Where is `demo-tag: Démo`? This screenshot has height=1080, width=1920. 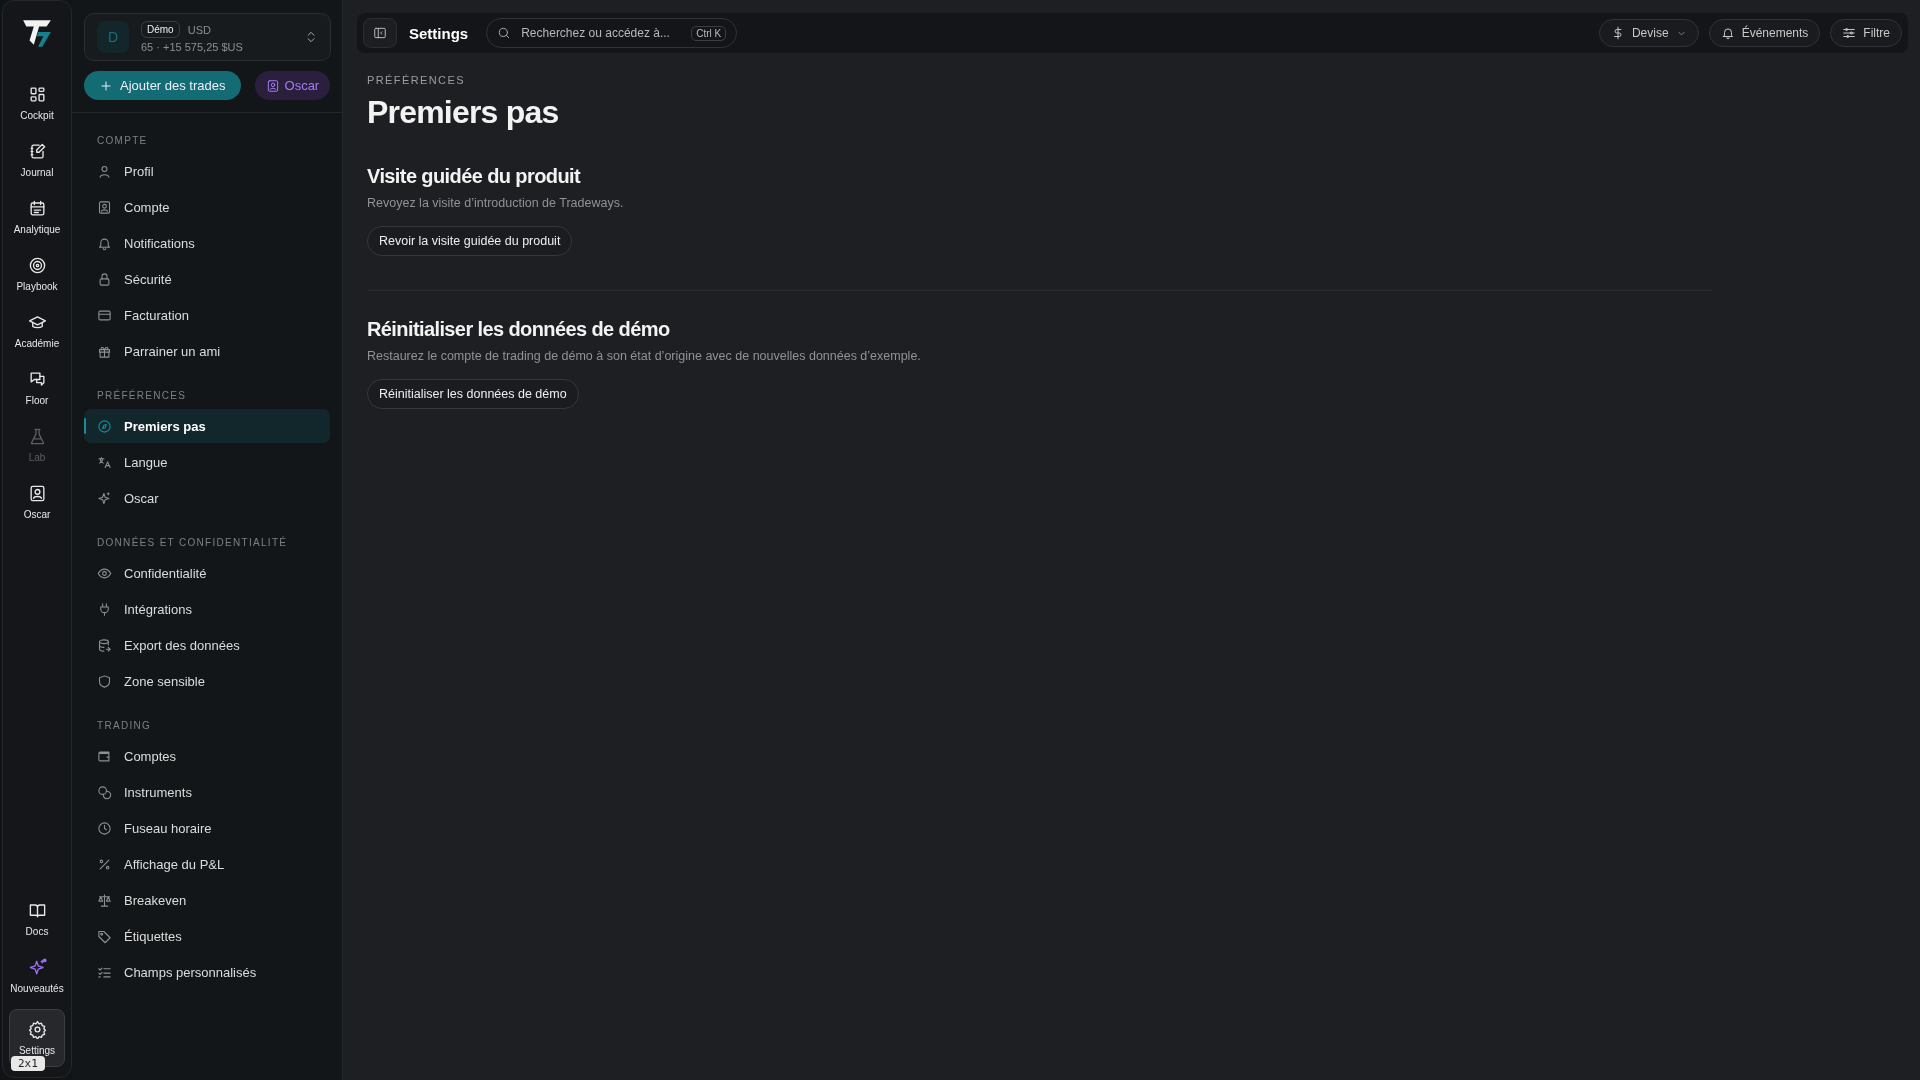
demo-tag: Démo is located at coordinates (160, 29).